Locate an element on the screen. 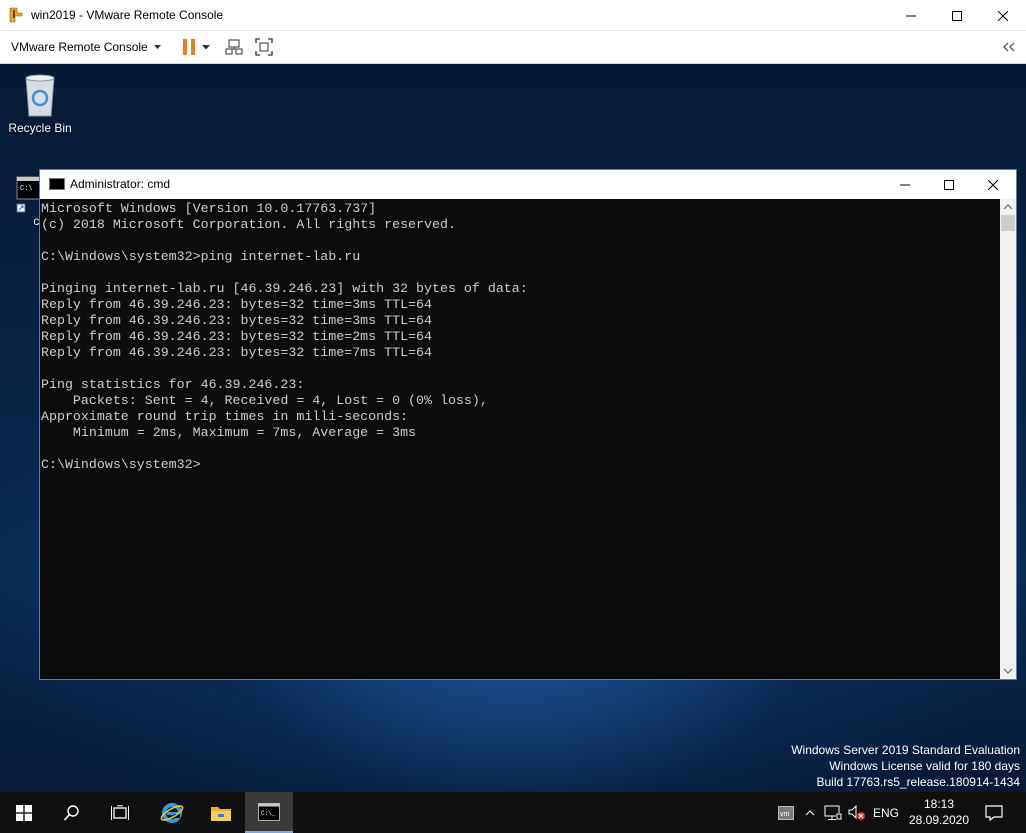 The width and height of the screenshot is (1026, 833). task-view-button is located at coordinates (120, 812).